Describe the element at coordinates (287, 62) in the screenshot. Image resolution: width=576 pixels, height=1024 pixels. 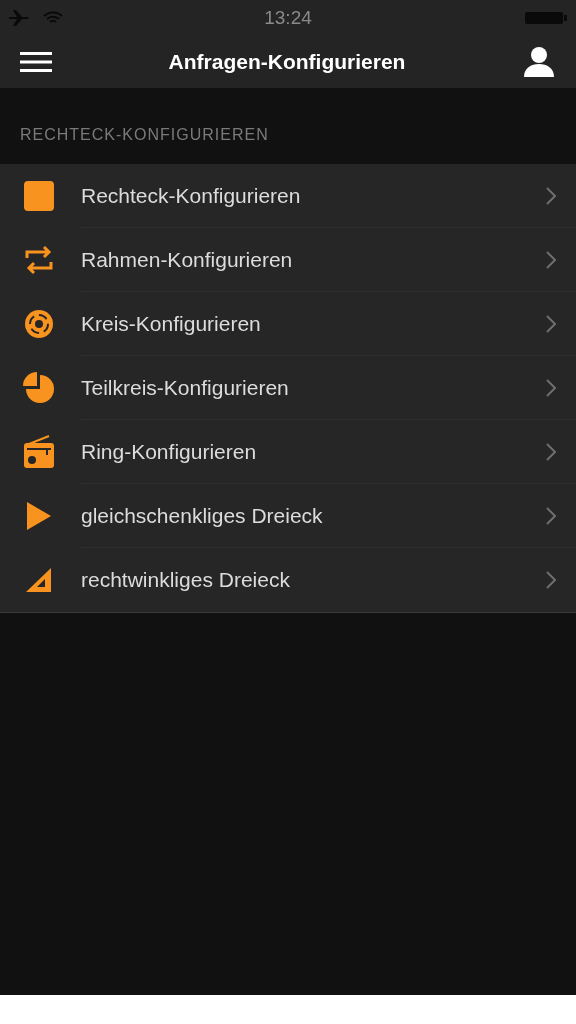
I see `nav-title: Anfragen-Konfigurieren` at that location.